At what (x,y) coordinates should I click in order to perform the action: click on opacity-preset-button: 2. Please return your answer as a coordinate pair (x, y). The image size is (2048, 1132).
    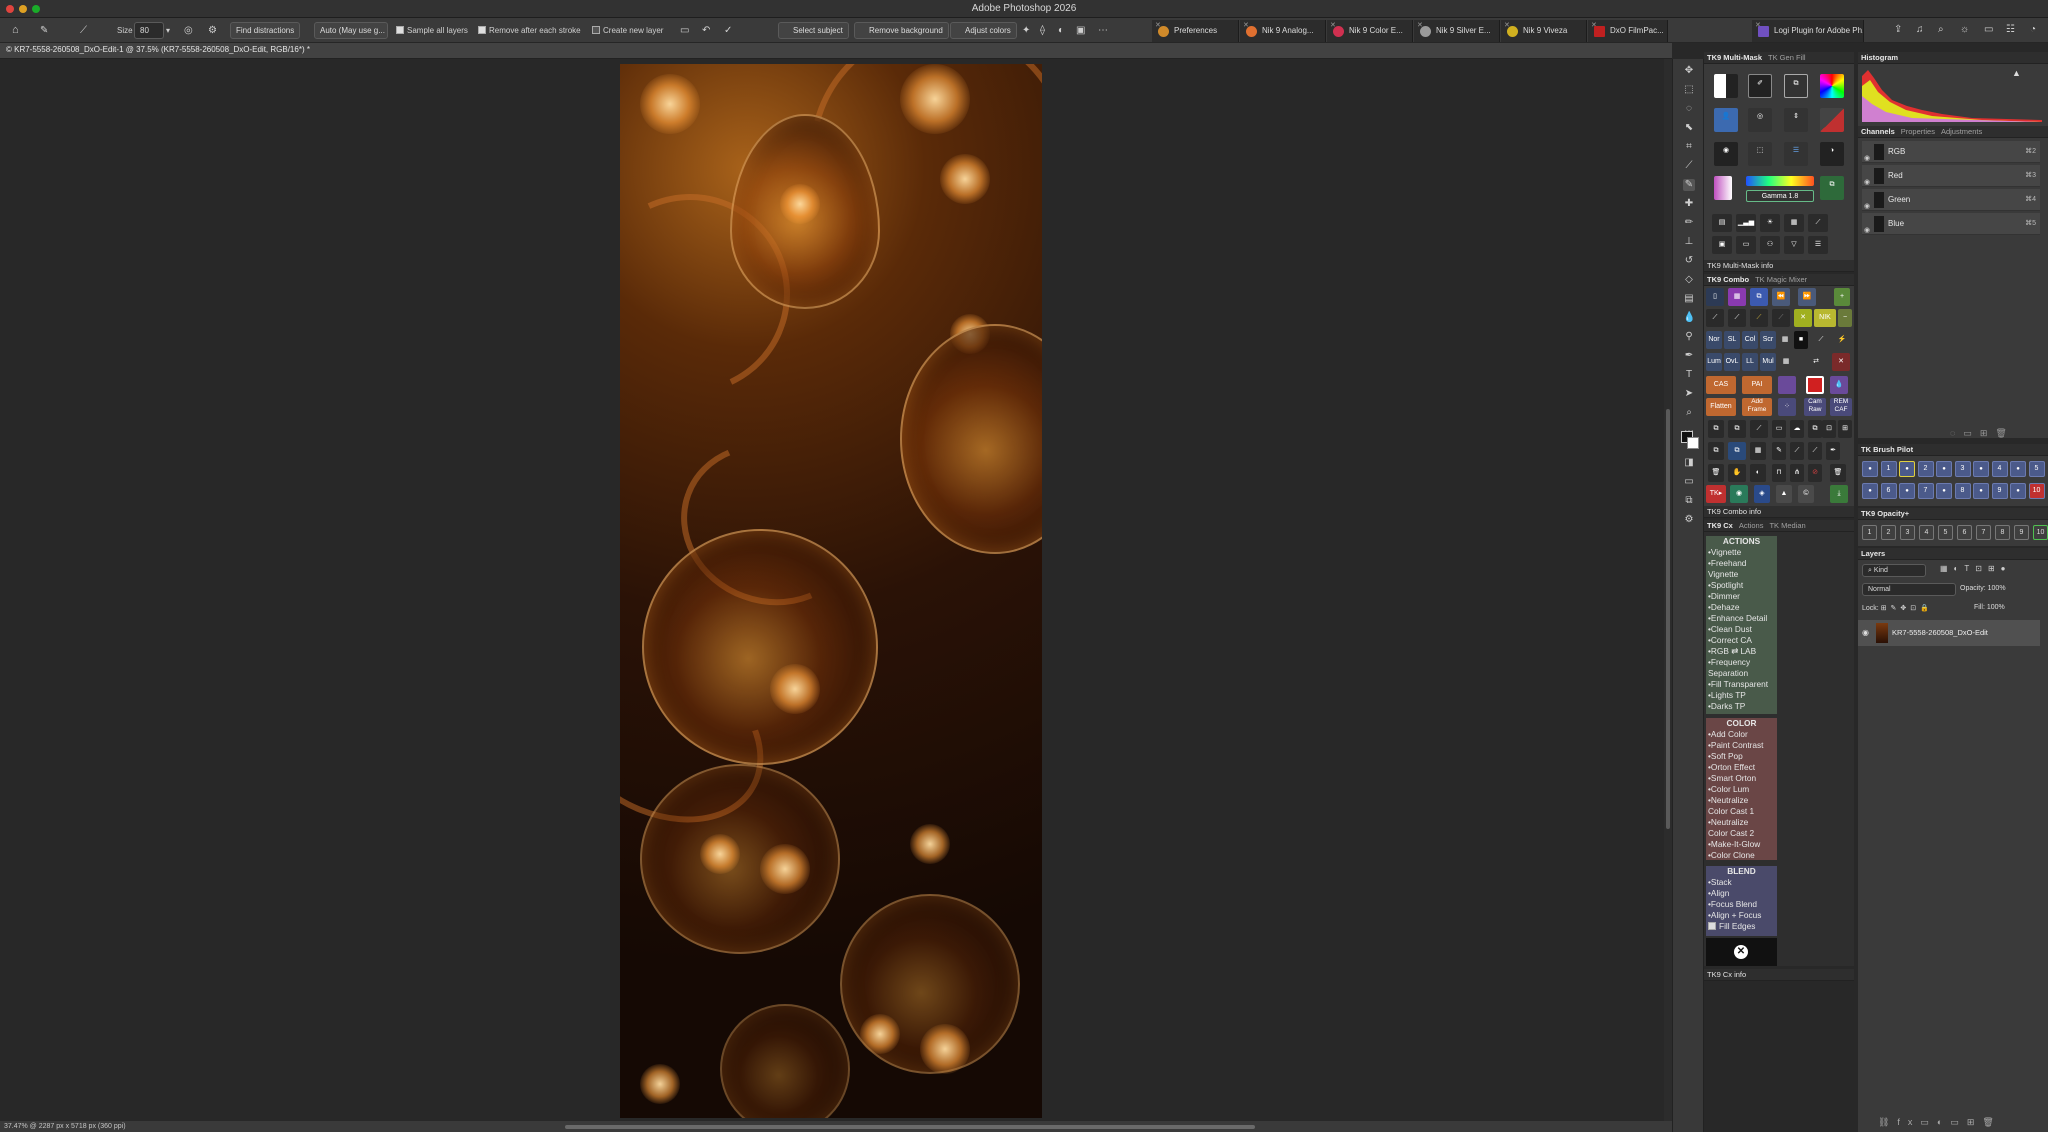
    Looking at the image, I should click on (1888, 532).